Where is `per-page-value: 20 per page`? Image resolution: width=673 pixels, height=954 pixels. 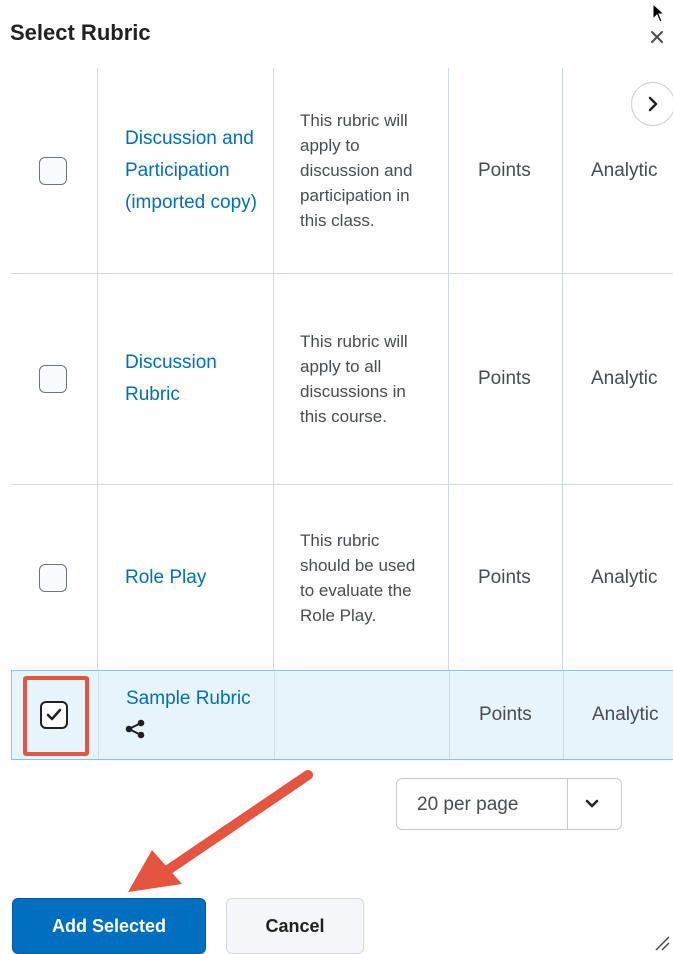 per-page-value: 20 per page is located at coordinates (468, 804).